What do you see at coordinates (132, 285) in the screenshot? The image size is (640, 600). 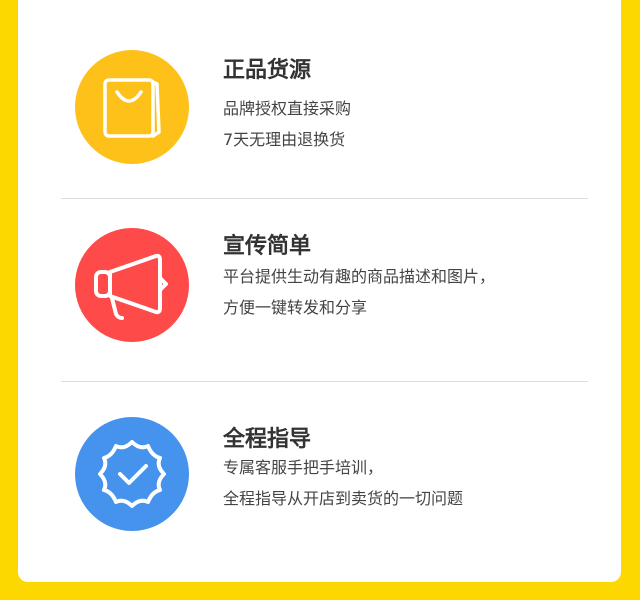 I see `megaphone-icon` at bounding box center [132, 285].